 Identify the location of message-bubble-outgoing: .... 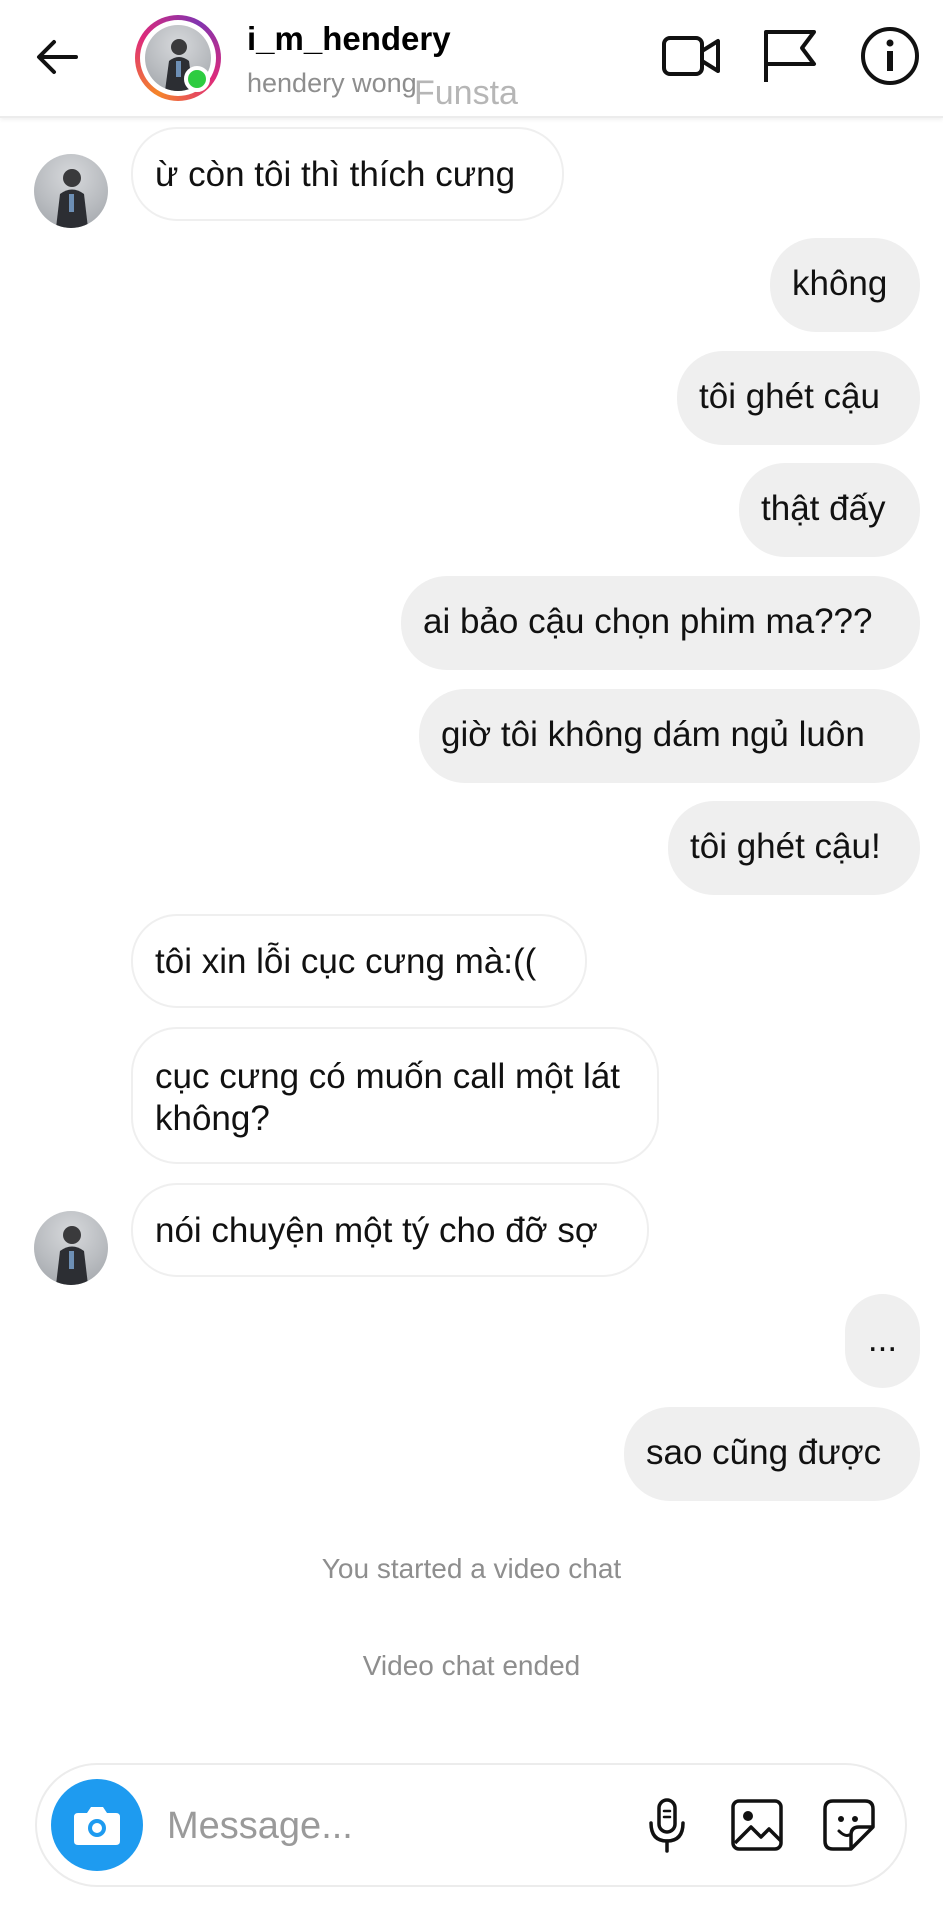
(882, 1341).